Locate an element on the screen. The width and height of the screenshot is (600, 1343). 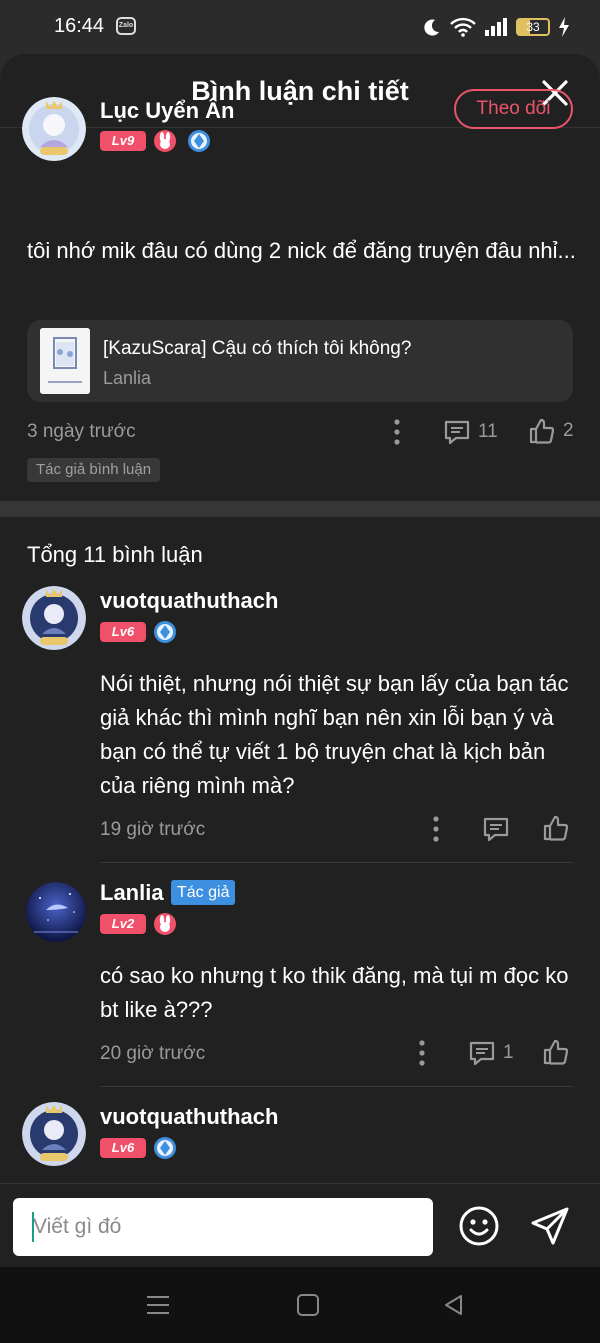
level-badge: Lv2 is located at coordinates (123, 924).